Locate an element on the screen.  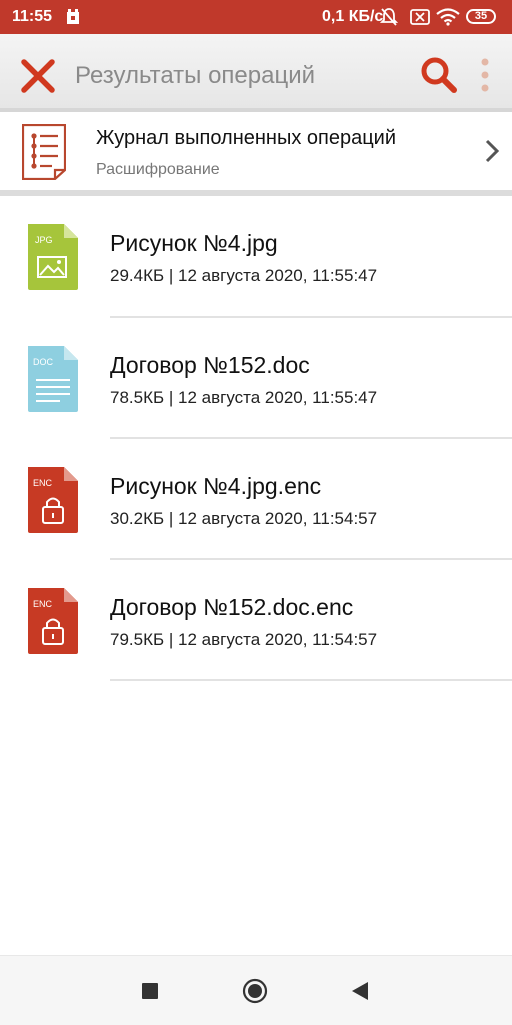
sim-off-icon is located at coordinates (420, 17).